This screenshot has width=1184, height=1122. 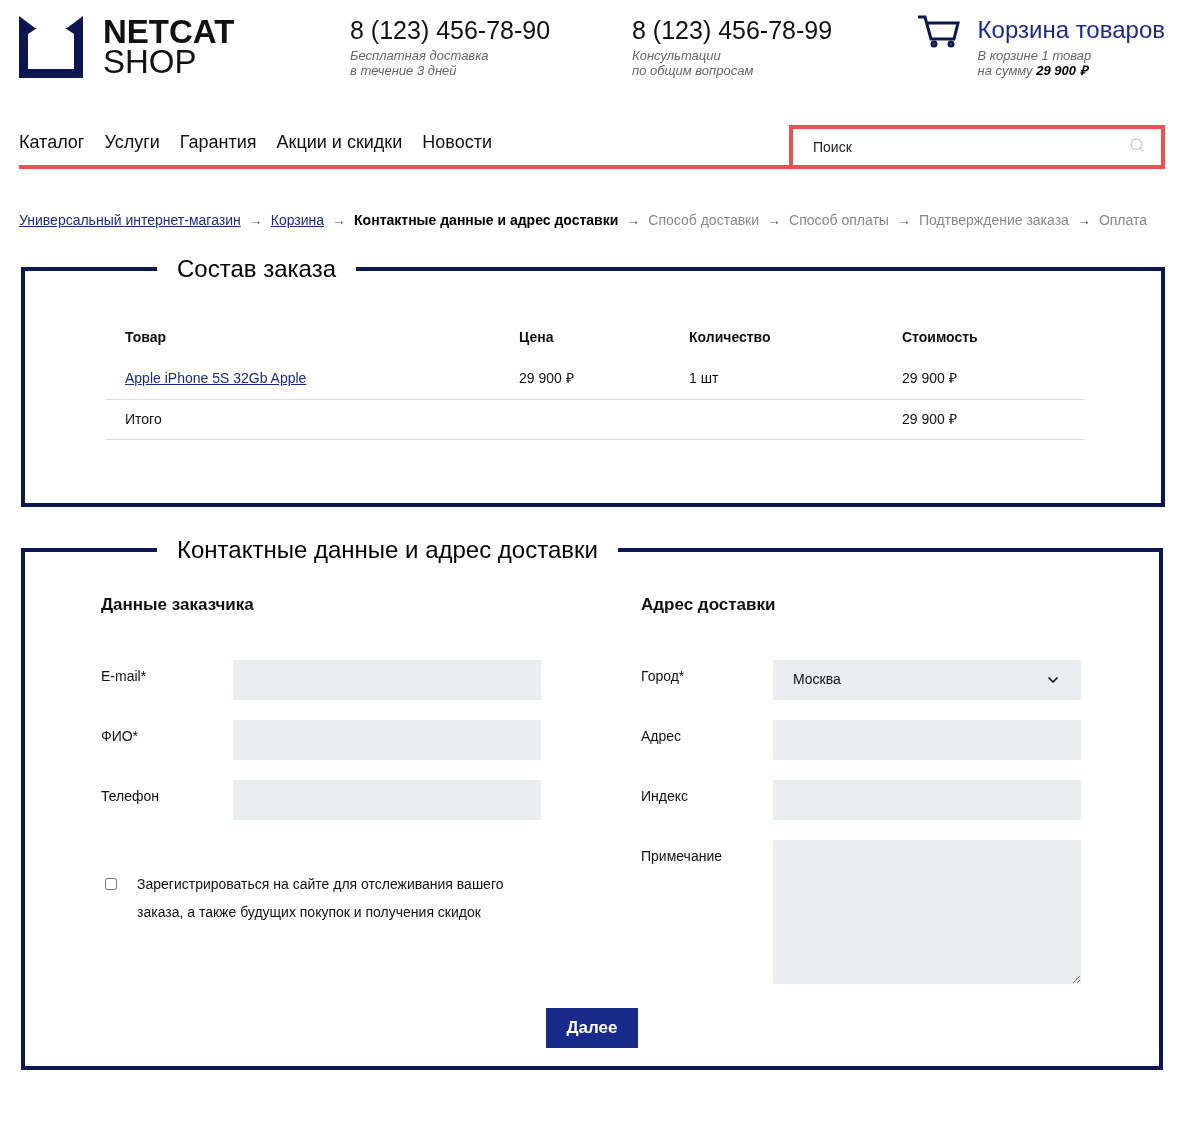 I want to click on breadcrumb-link: Универсальный интернет-магазин, so click(x=130, y=220).